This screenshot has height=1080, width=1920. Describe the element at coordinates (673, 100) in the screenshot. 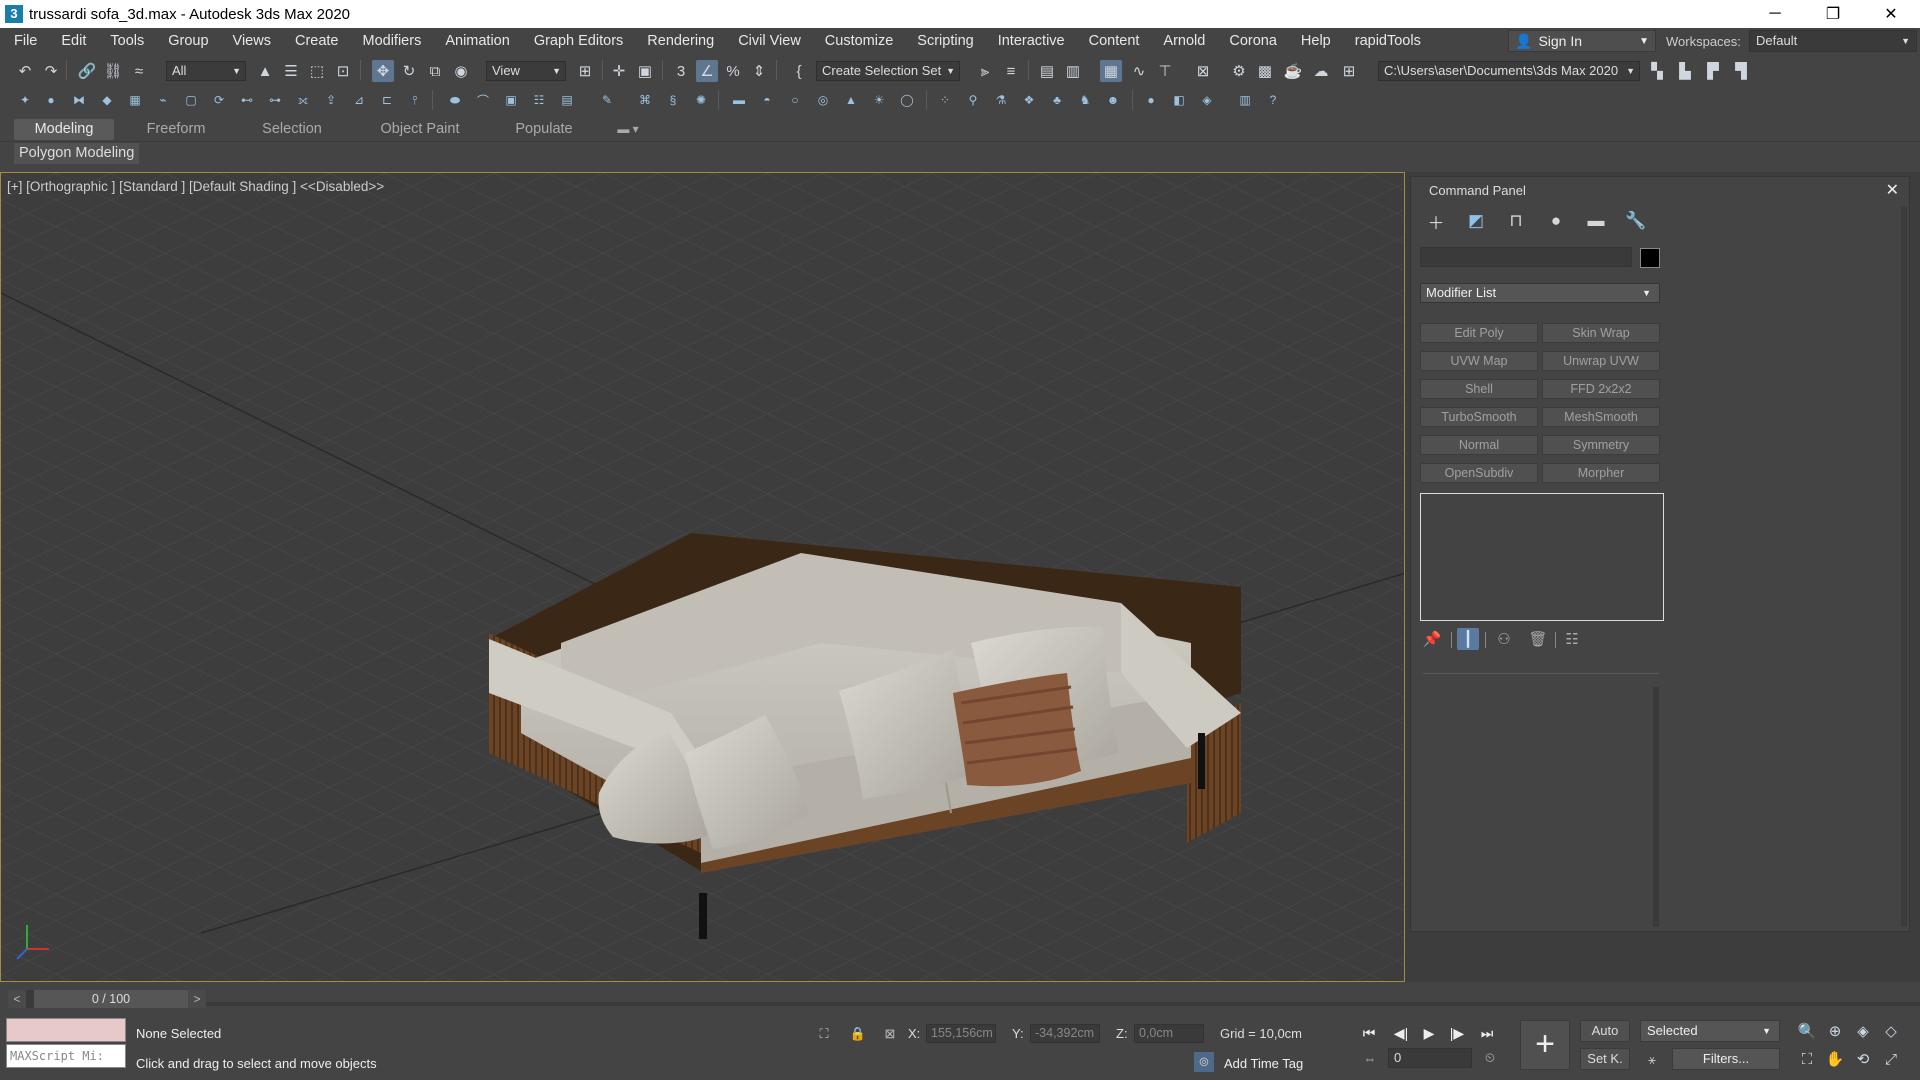

I see `spring-icon: §` at that location.